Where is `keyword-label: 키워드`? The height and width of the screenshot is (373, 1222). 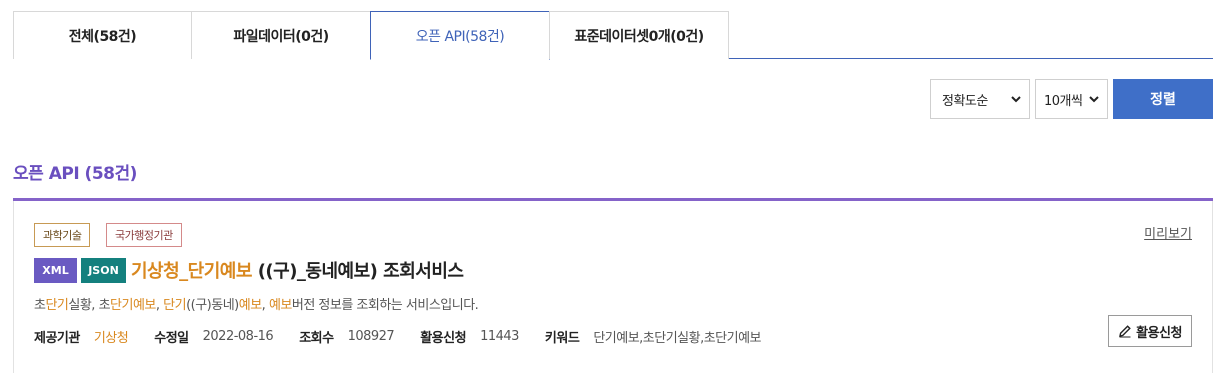 keyword-label: 키워드 is located at coordinates (562, 338).